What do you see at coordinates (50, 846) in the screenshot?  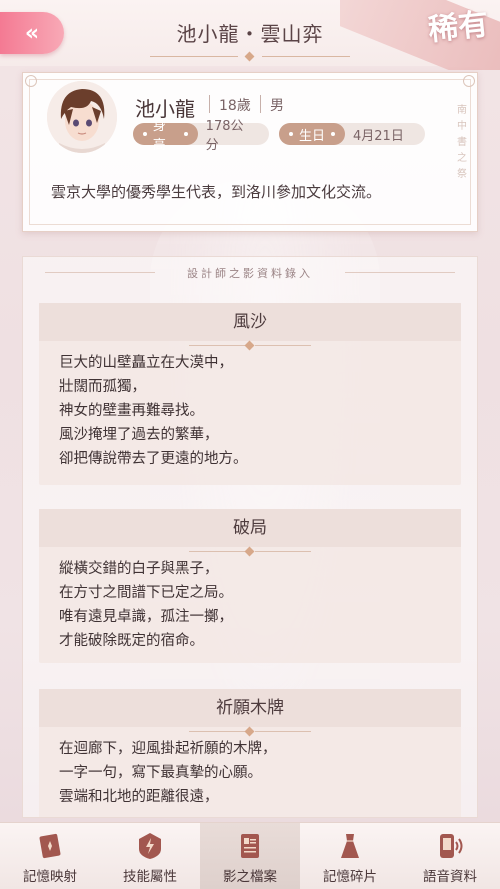 I see `memory-card-icon` at bounding box center [50, 846].